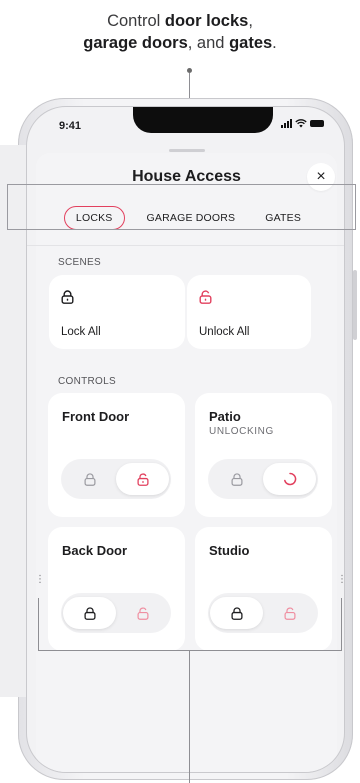 This screenshot has height=783, width=360. I want to click on scene-label: Lock All, so click(81, 332).